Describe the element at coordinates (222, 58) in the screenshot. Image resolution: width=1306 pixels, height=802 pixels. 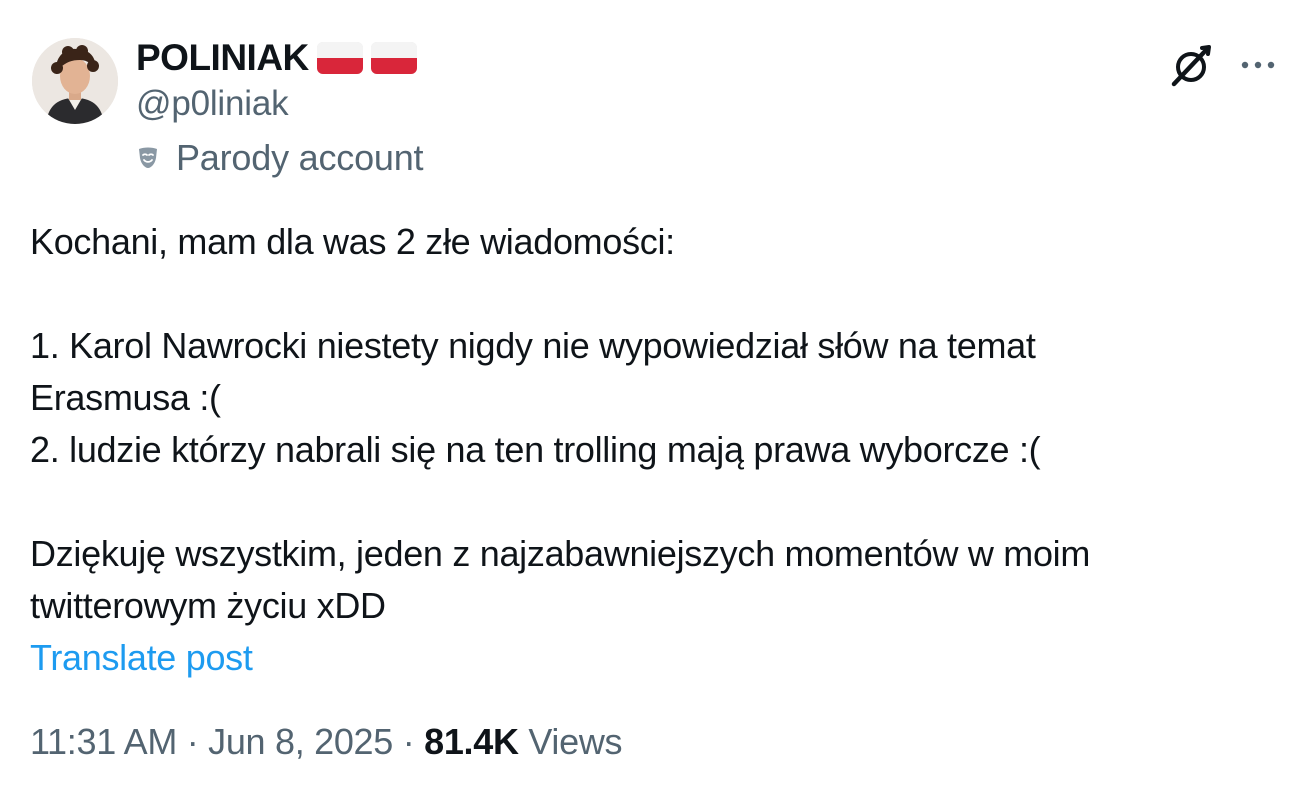
I see `display-name: POLINIAK` at that location.